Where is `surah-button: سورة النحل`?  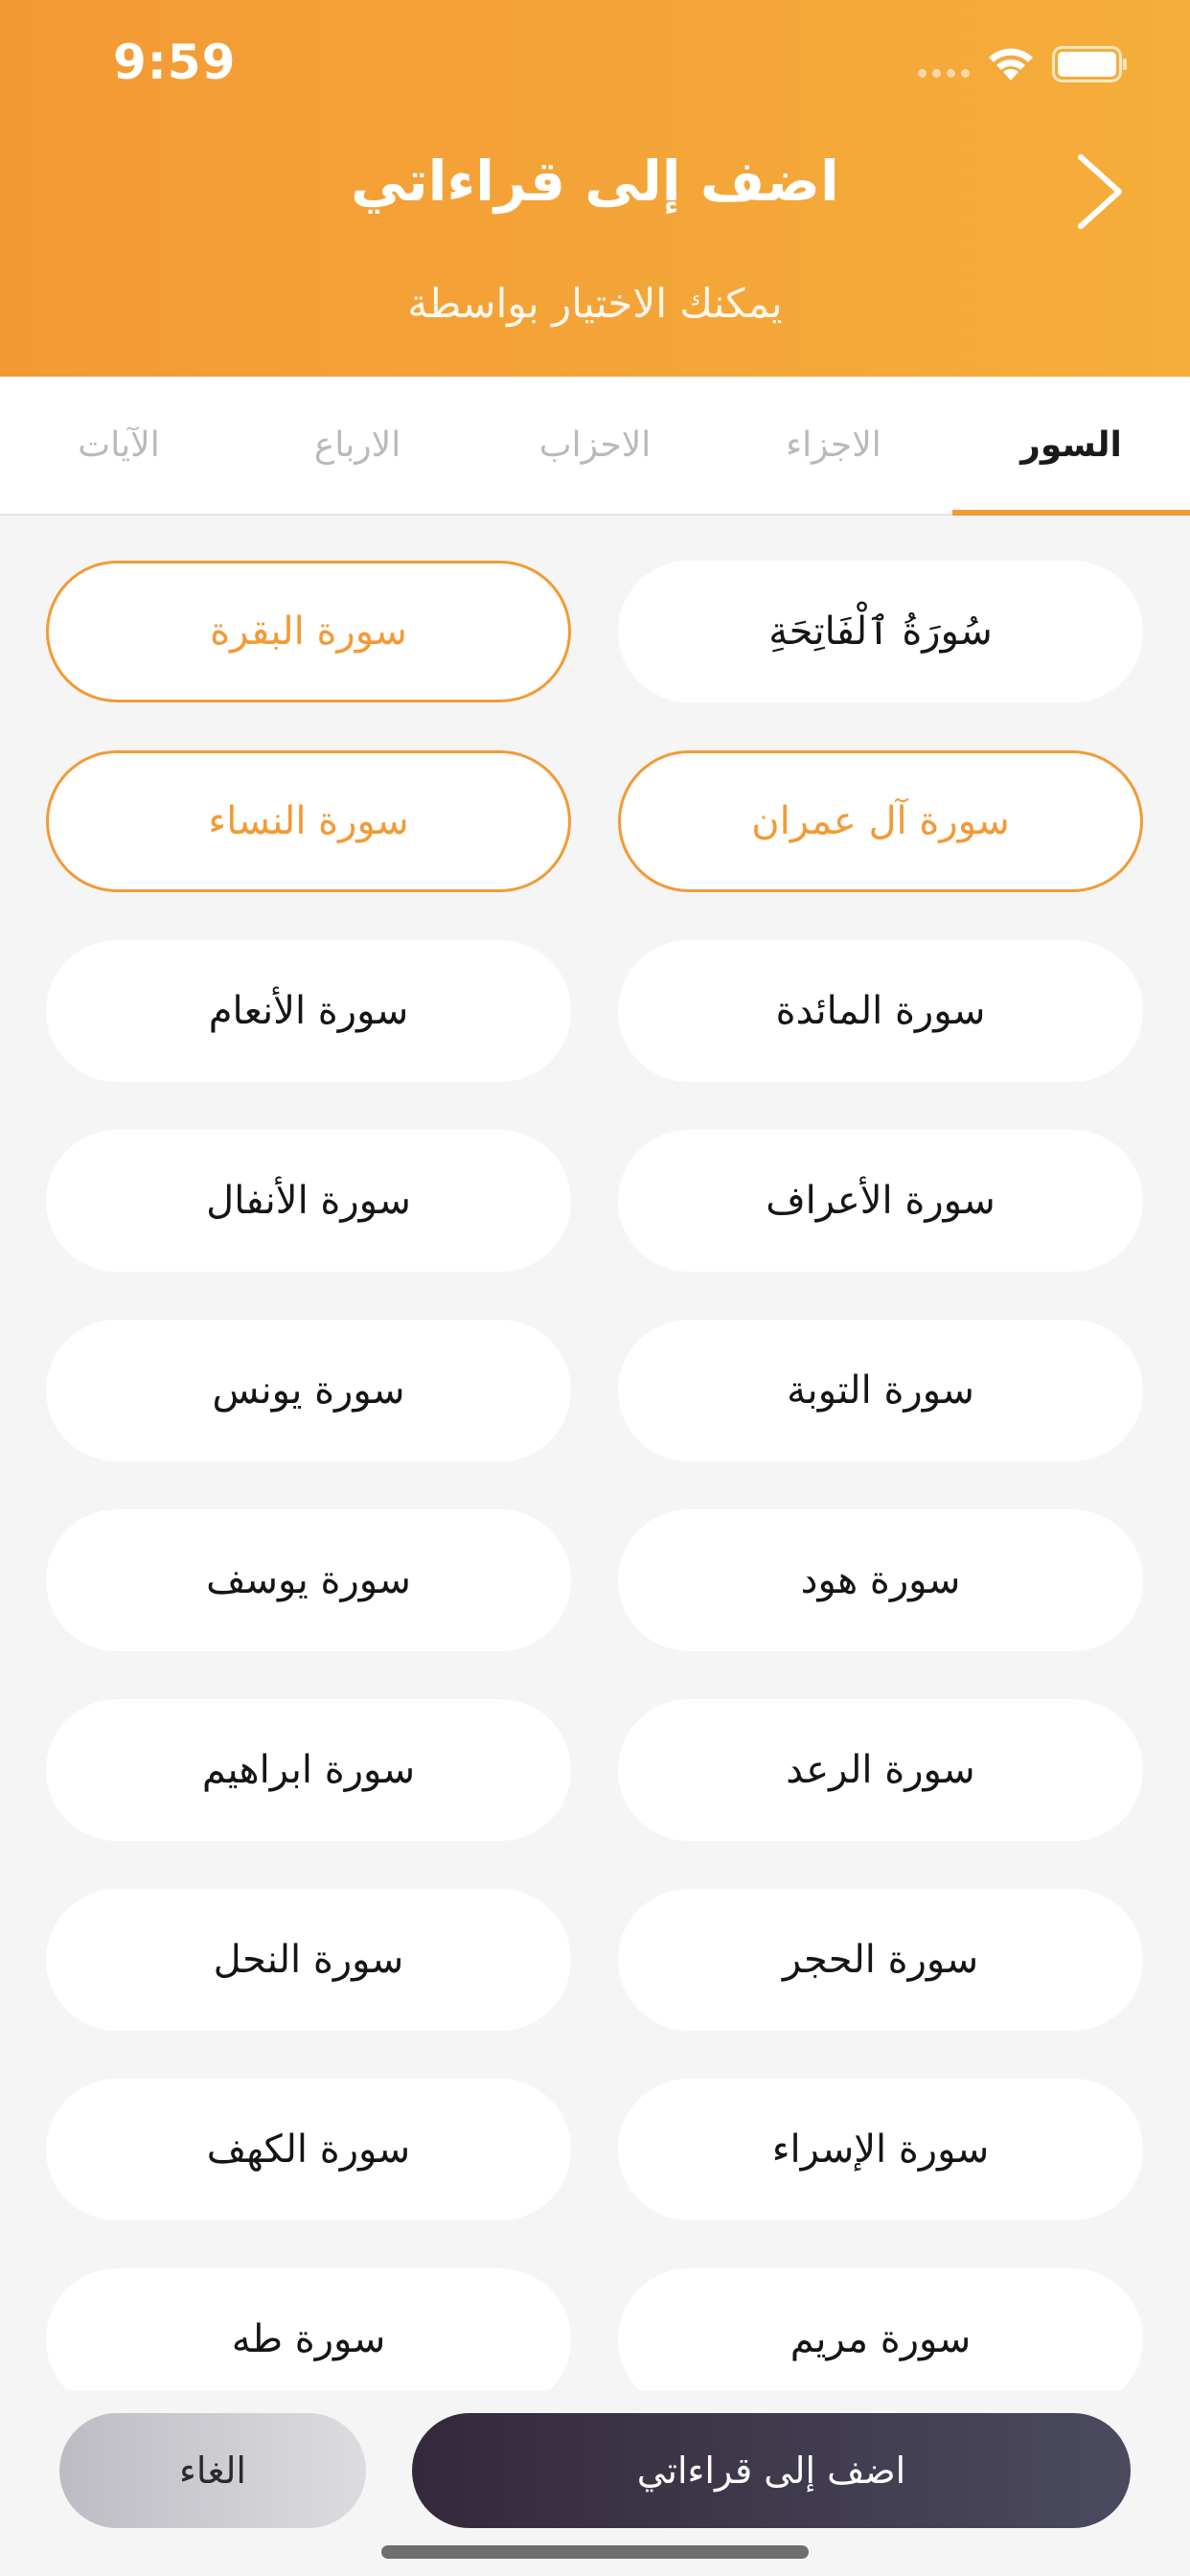
surah-button: سورة النحل is located at coordinates (309, 1960).